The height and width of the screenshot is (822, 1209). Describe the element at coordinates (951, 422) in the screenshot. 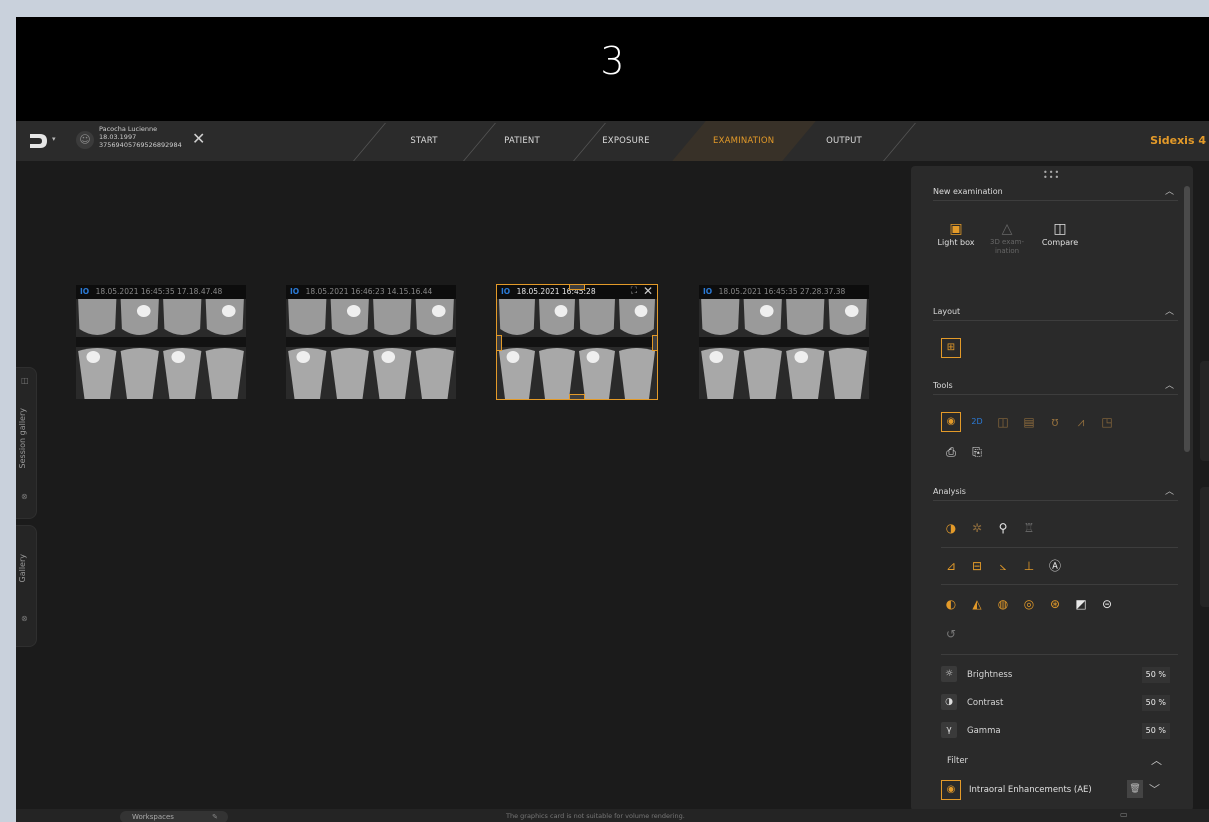

I see `select-tool-icon: ◉` at that location.